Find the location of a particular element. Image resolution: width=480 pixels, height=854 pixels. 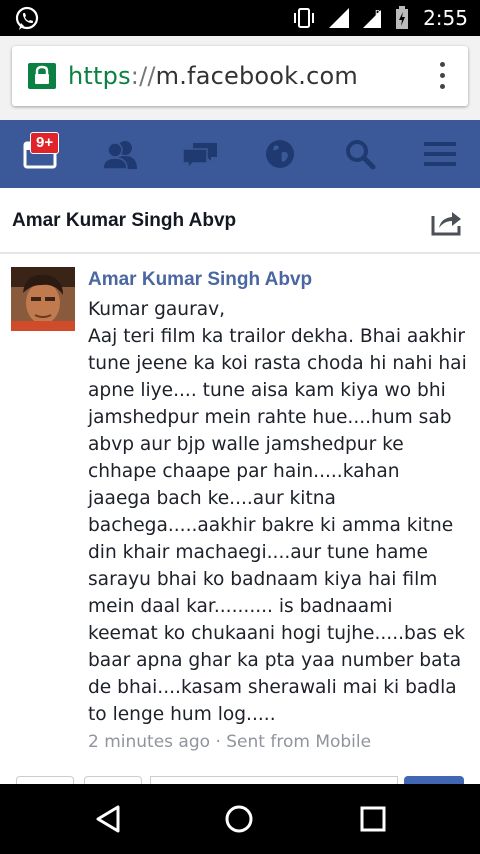

page-title: Amar Kumar Singh Abvp is located at coordinates (124, 220).